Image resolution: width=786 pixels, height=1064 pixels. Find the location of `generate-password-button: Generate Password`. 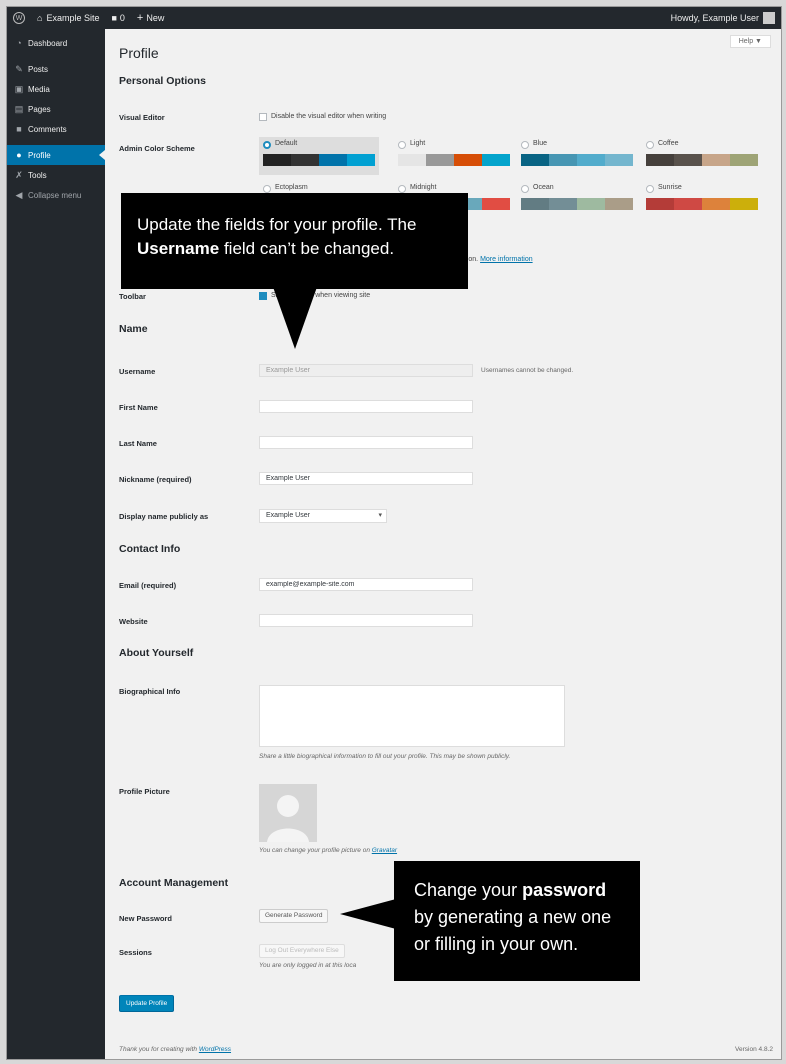

generate-password-button: Generate Password is located at coordinates (294, 916).